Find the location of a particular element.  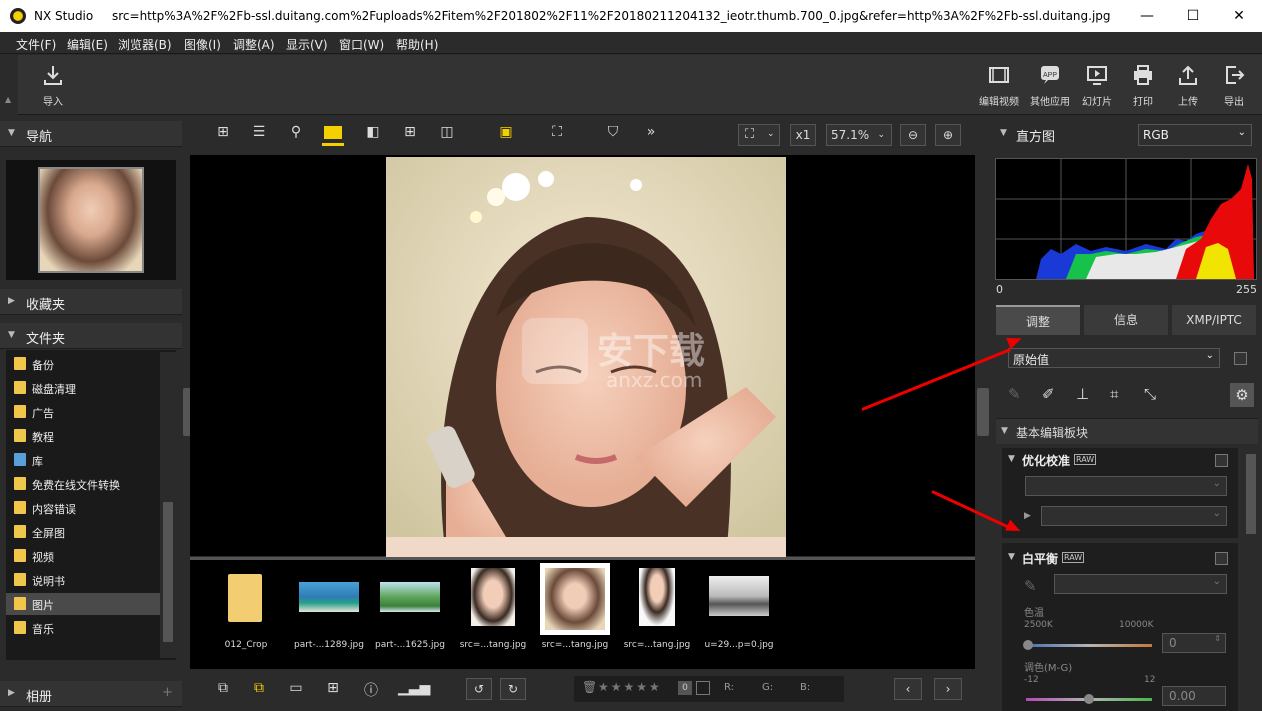

tab-xmp-iptc: XMP/IPTC is located at coordinates (1214, 320).